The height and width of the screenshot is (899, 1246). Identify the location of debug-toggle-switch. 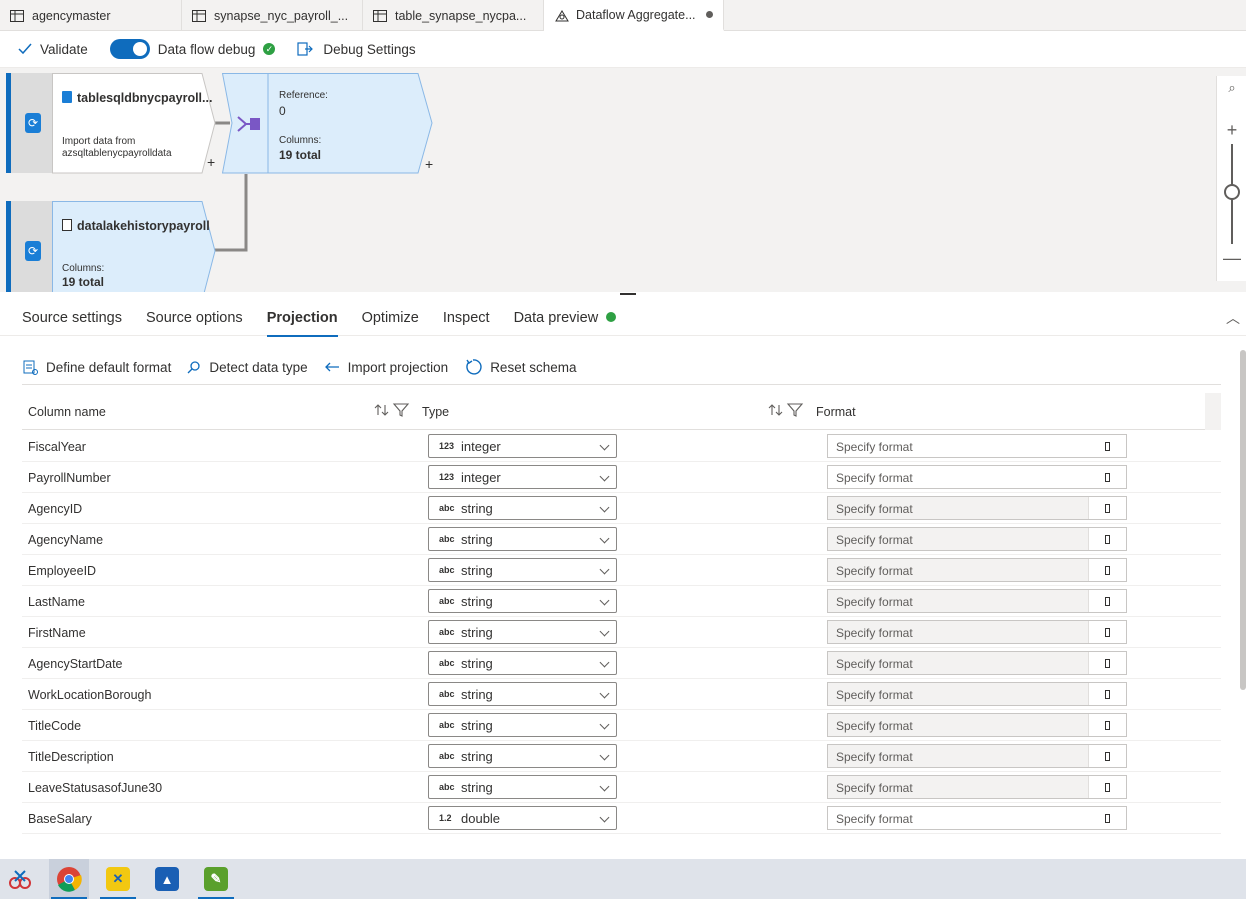
(129, 49).